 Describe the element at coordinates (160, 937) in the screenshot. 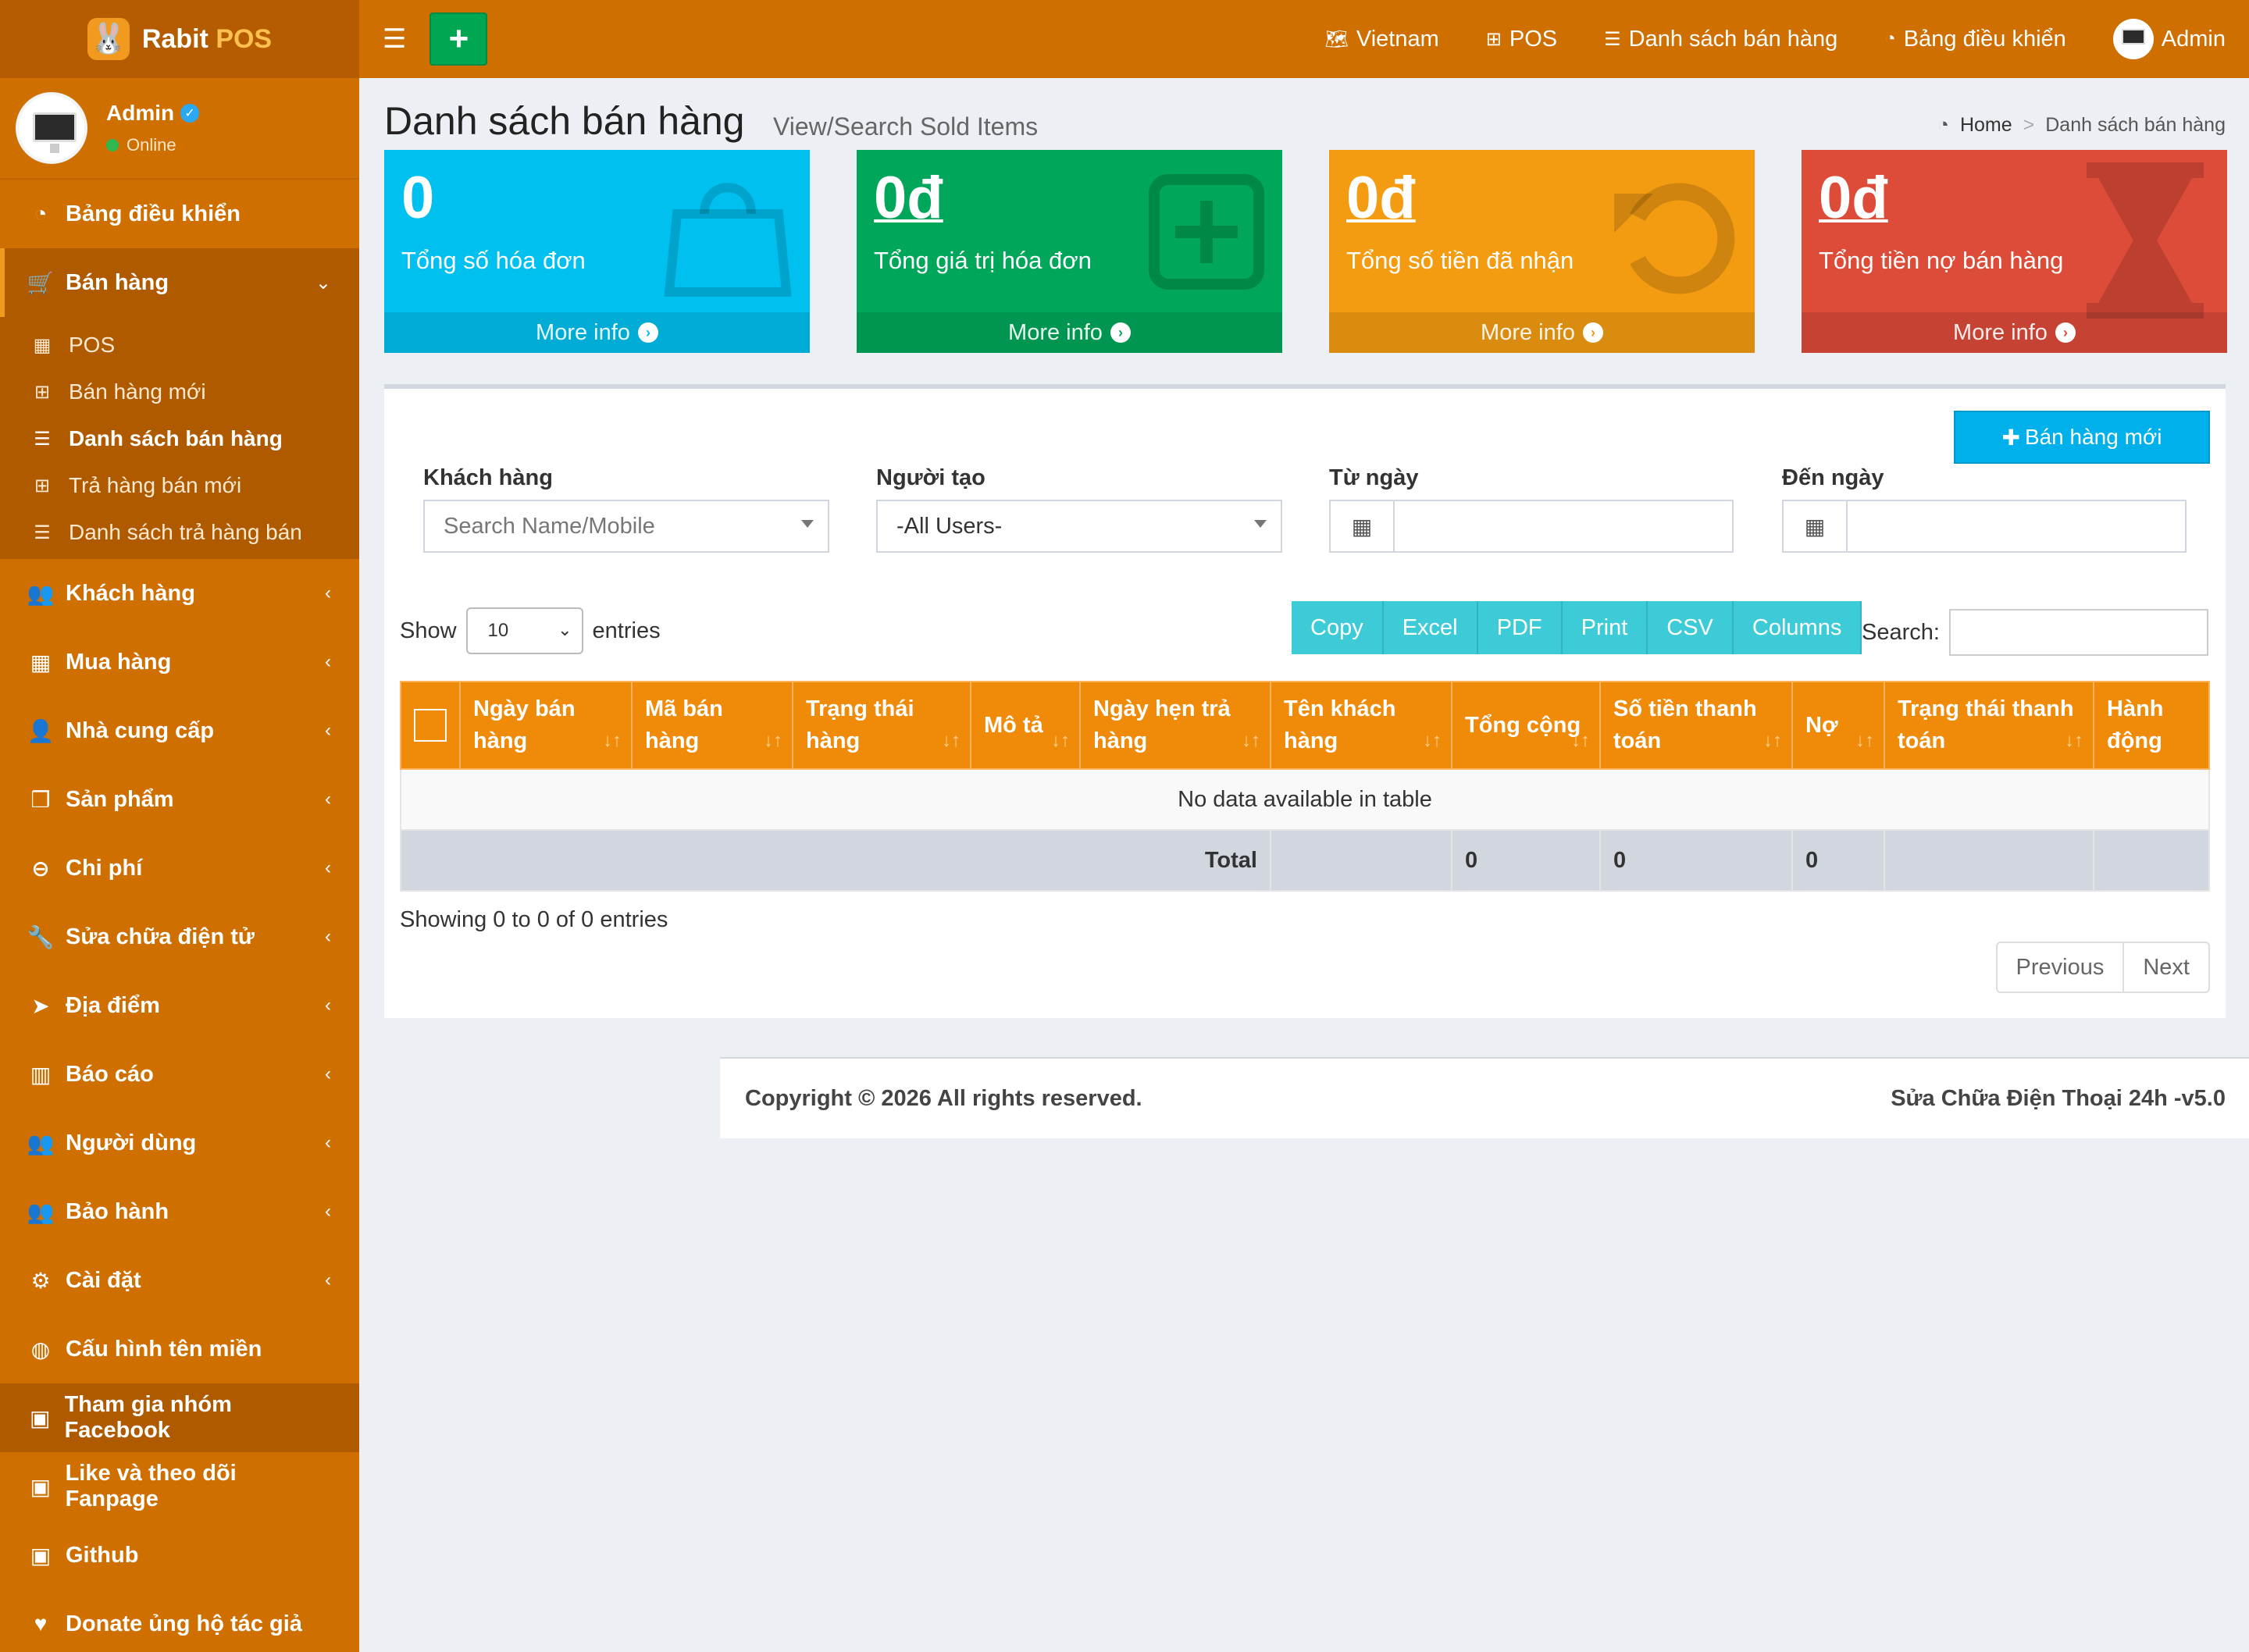

I see `sidebar-item-label: Sửa chữa điện tử` at that location.